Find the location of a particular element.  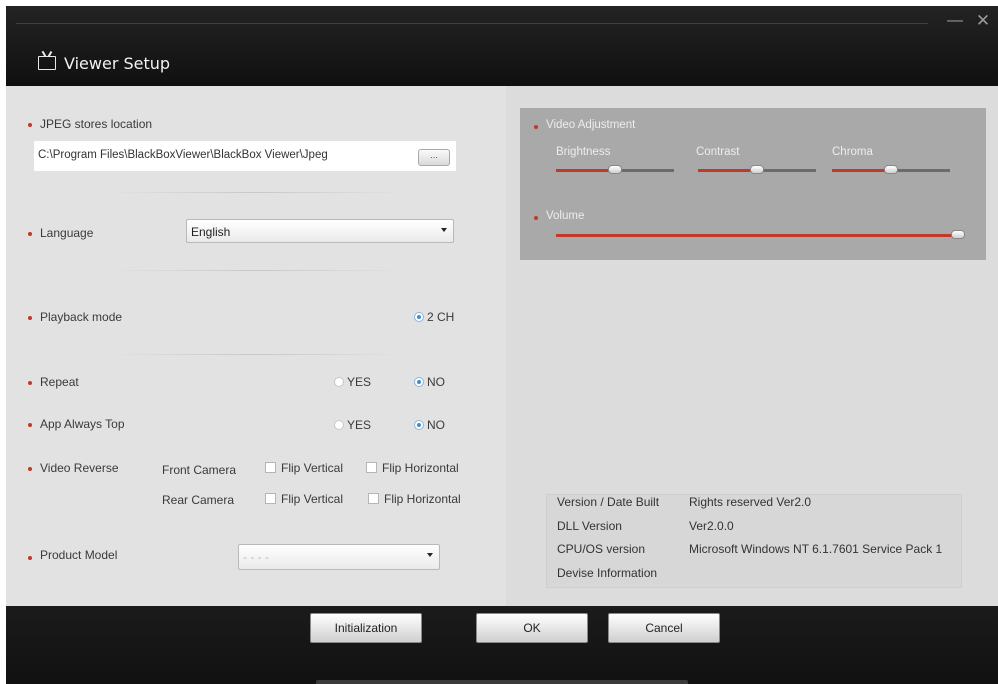

version-value: Rights reserved Ver2.0 is located at coordinates (750, 502).